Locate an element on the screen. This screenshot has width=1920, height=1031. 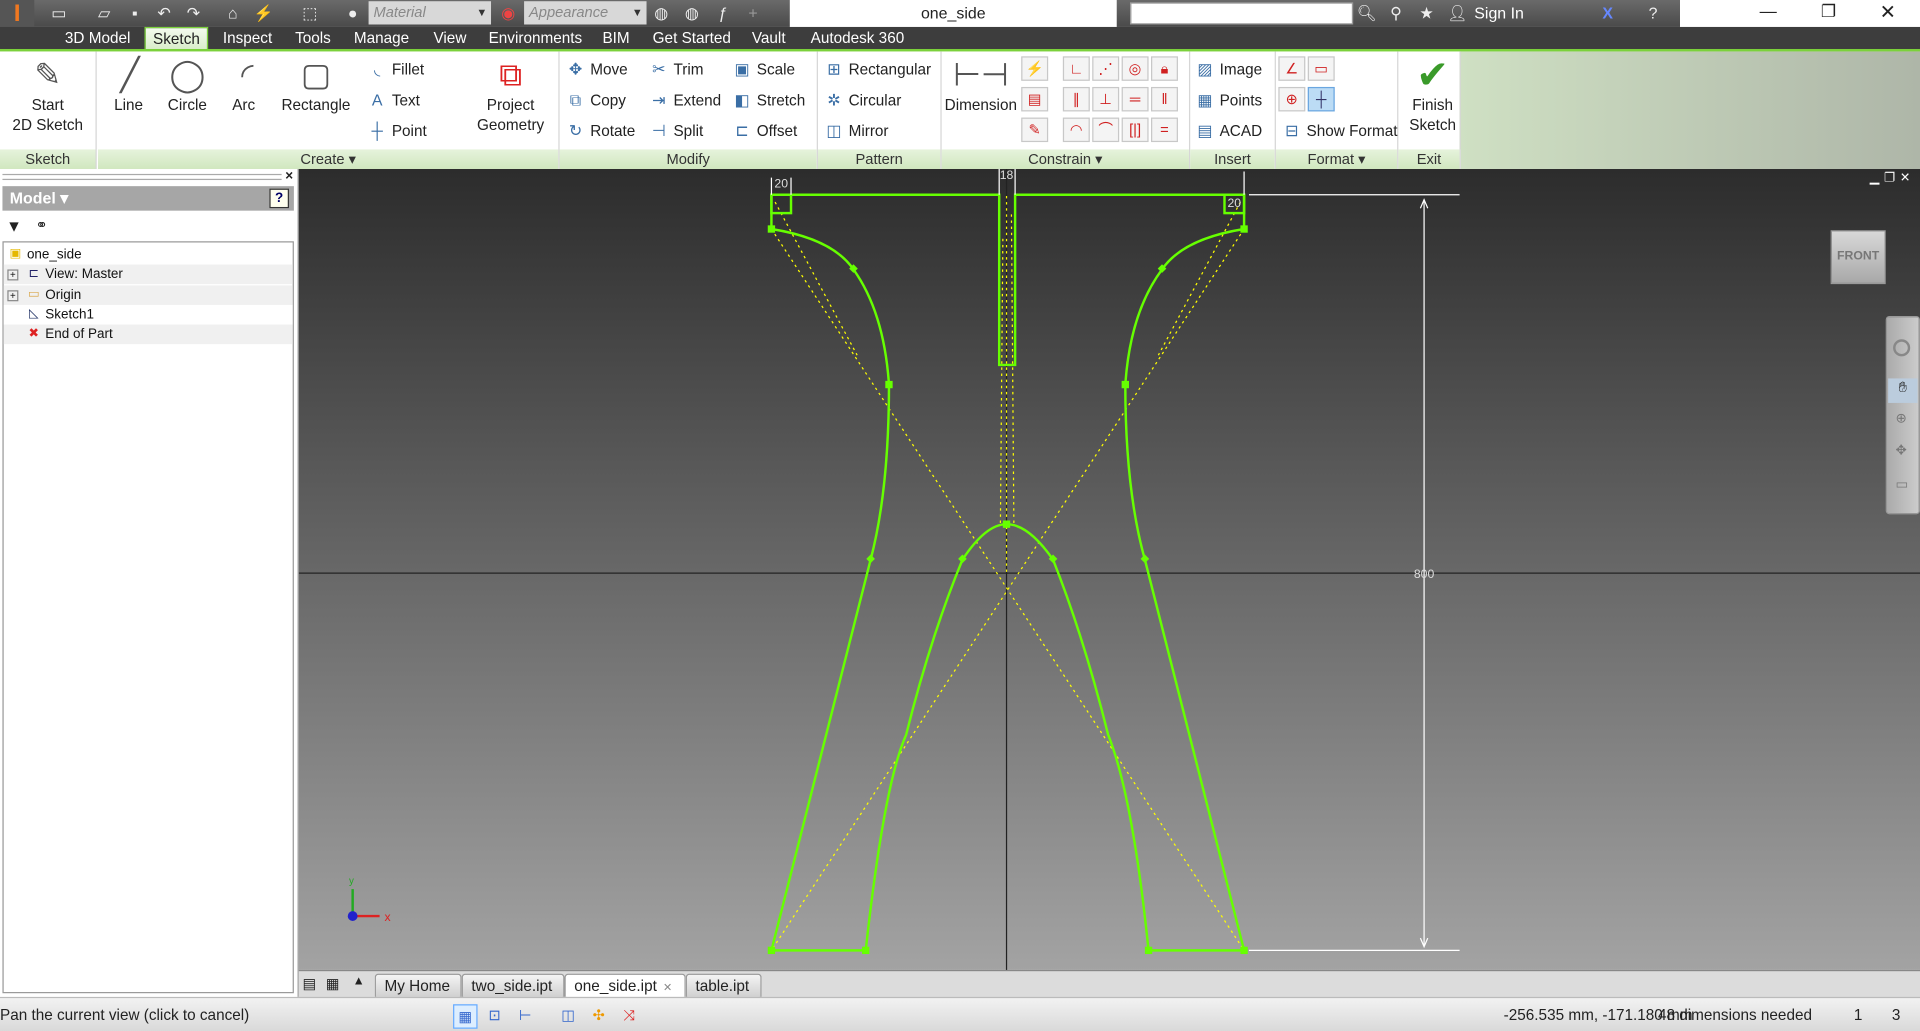
offset-button: ⊏ Offset is located at coordinates (764, 131).